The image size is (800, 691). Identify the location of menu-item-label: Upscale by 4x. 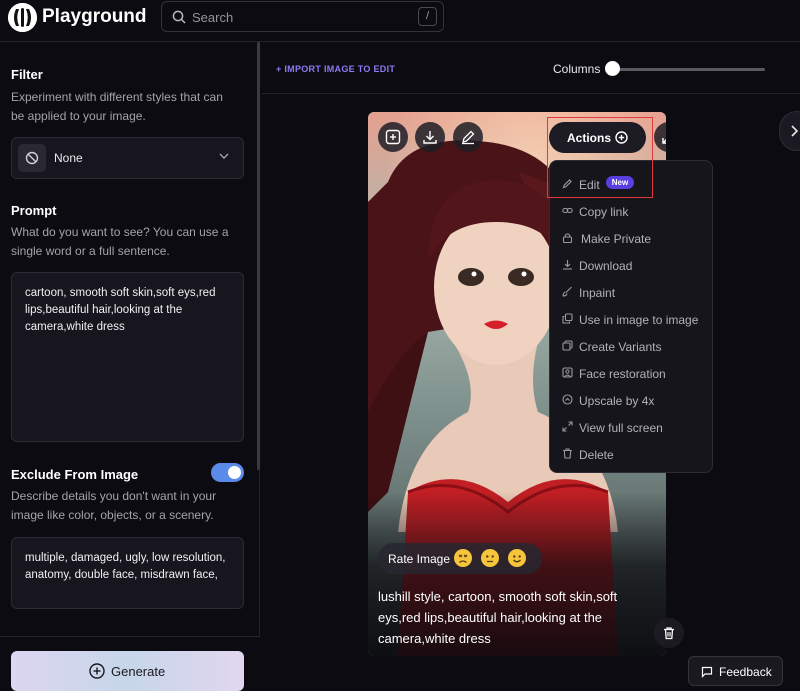
(617, 401).